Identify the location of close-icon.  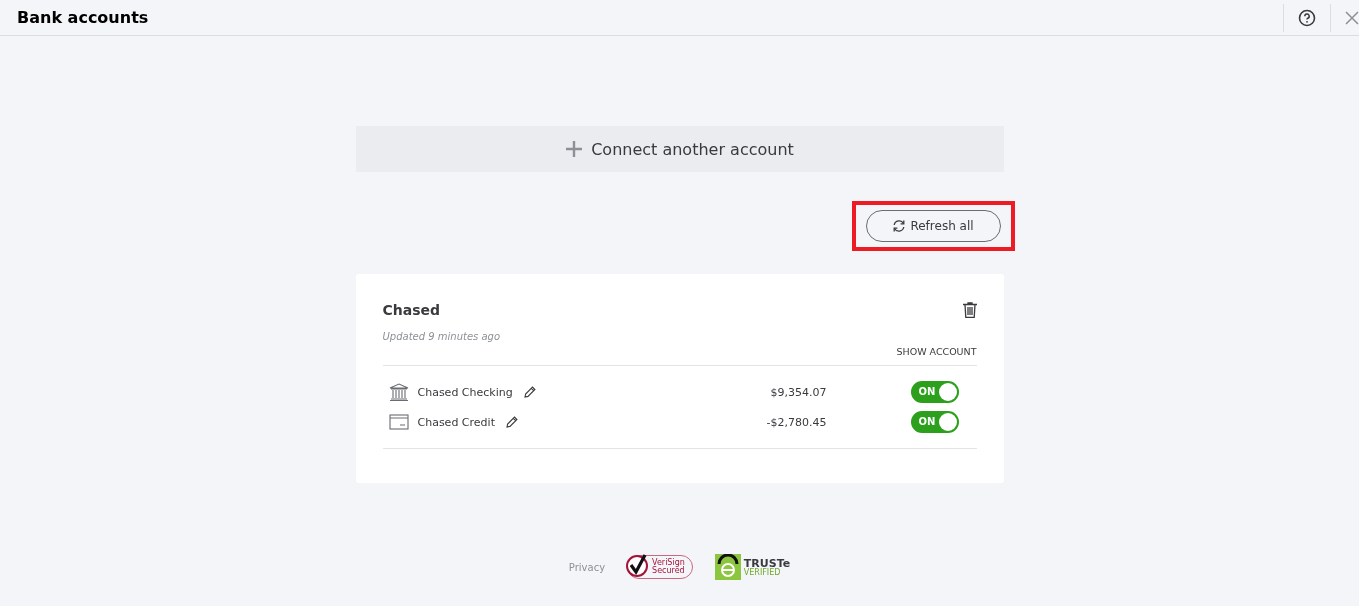
(1352, 17).